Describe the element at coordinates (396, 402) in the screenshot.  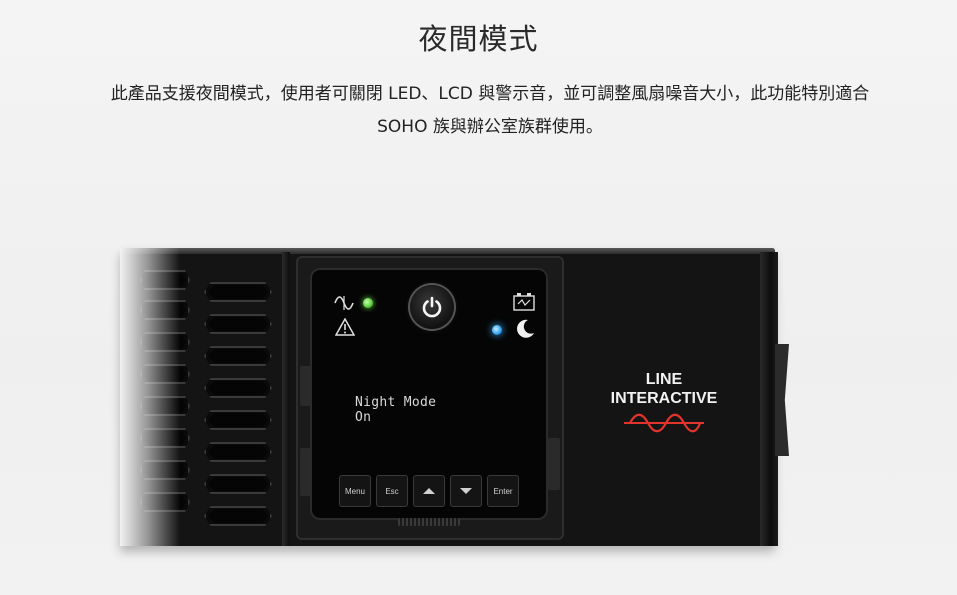
I see `lcd-line-1: Night Mode` at that location.